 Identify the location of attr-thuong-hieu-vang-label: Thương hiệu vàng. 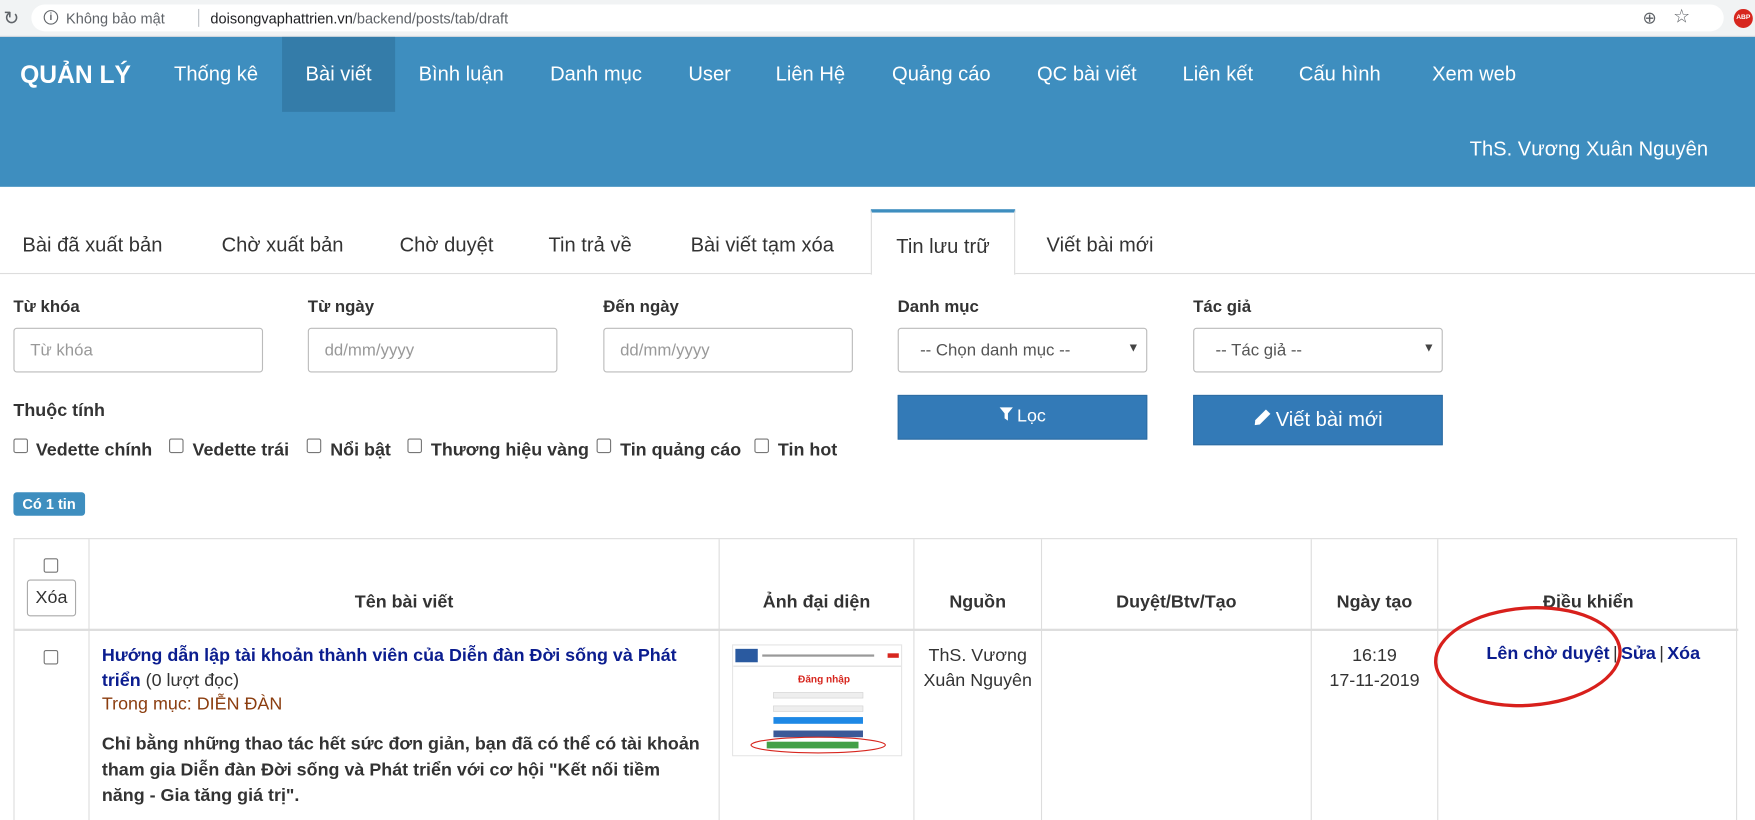
(509, 450).